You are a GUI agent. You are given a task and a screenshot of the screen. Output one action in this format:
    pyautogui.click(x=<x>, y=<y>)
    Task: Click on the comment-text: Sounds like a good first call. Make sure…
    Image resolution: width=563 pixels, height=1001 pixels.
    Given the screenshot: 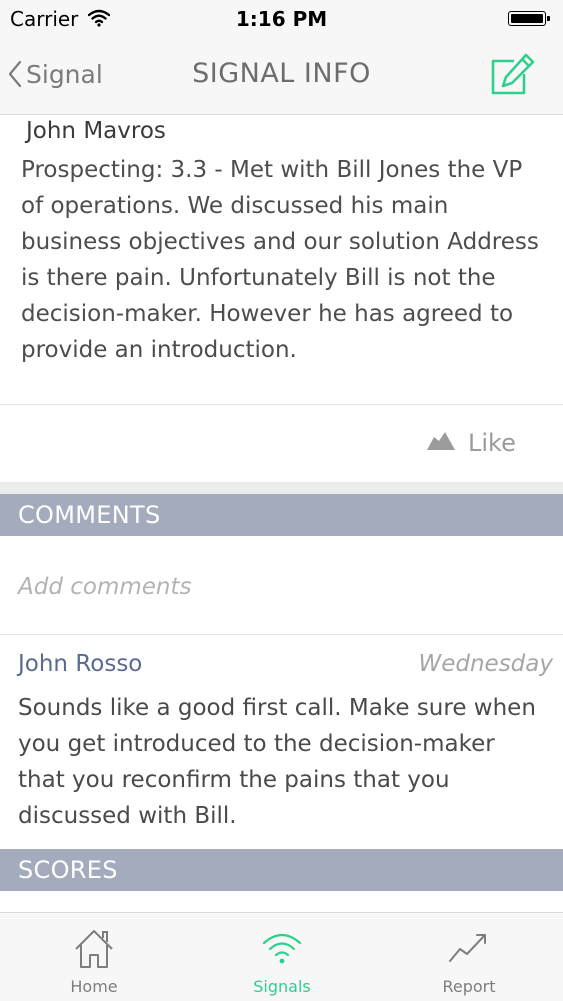 What is the action you would take?
    pyautogui.click(x=277, y=762)
    